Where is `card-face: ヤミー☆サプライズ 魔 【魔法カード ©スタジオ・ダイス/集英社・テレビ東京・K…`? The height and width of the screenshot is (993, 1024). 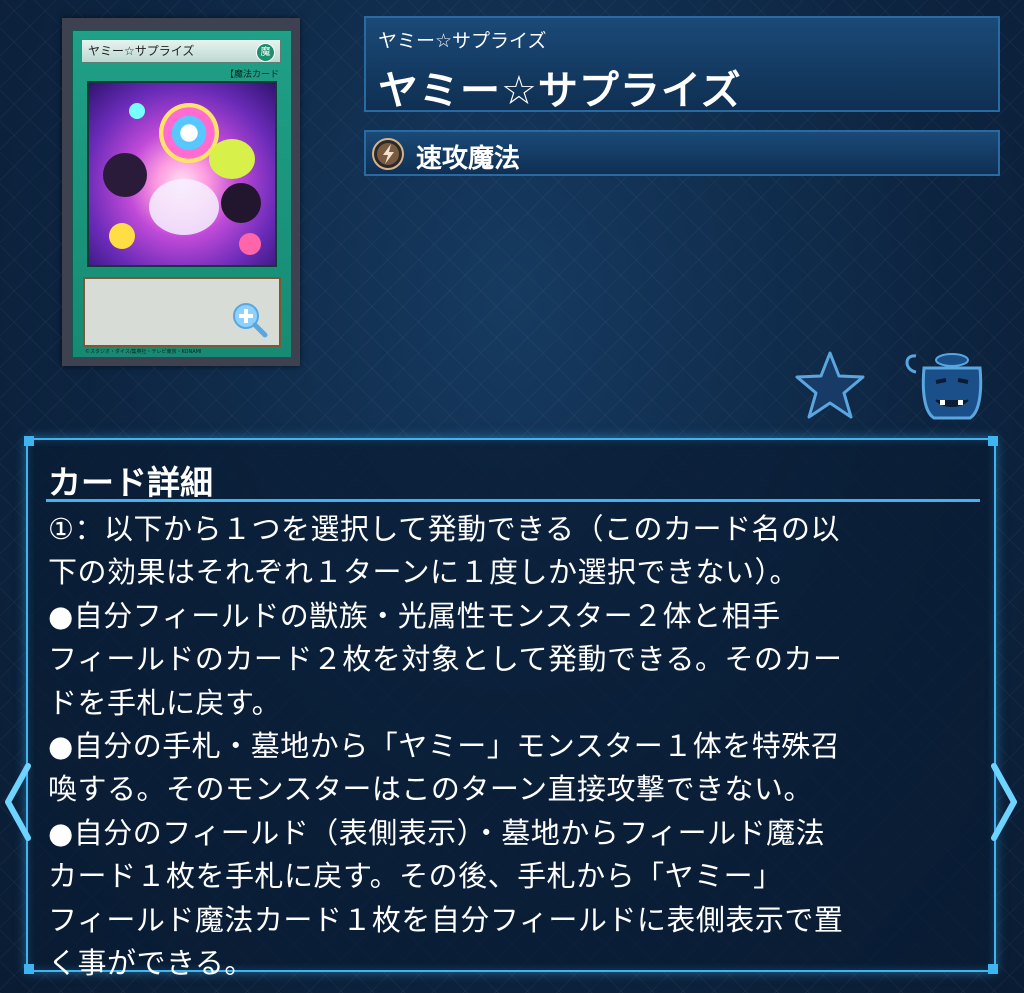
card-face: ヤミー☆サプライズ 魔 【魔法カード ©スタジオ・ダイス/集英社・テレビ東京・K… is located at coordinates (182, 194).